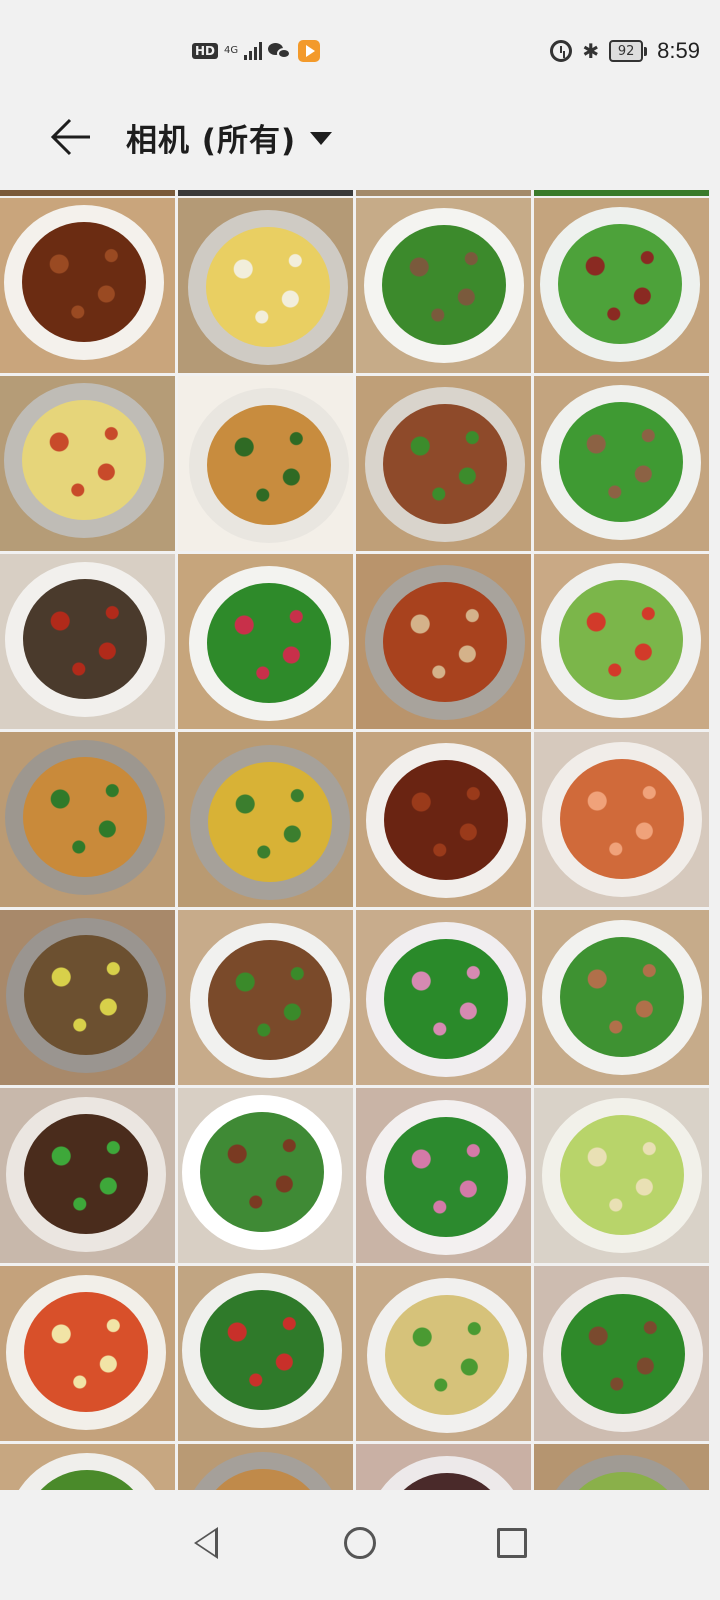 This screenshot has width=720, height=1600. What do you see at coordinates (591, 51) in the screenshot?
I see `bluetooth-icon: ✱` at bounding box center [591, 51].